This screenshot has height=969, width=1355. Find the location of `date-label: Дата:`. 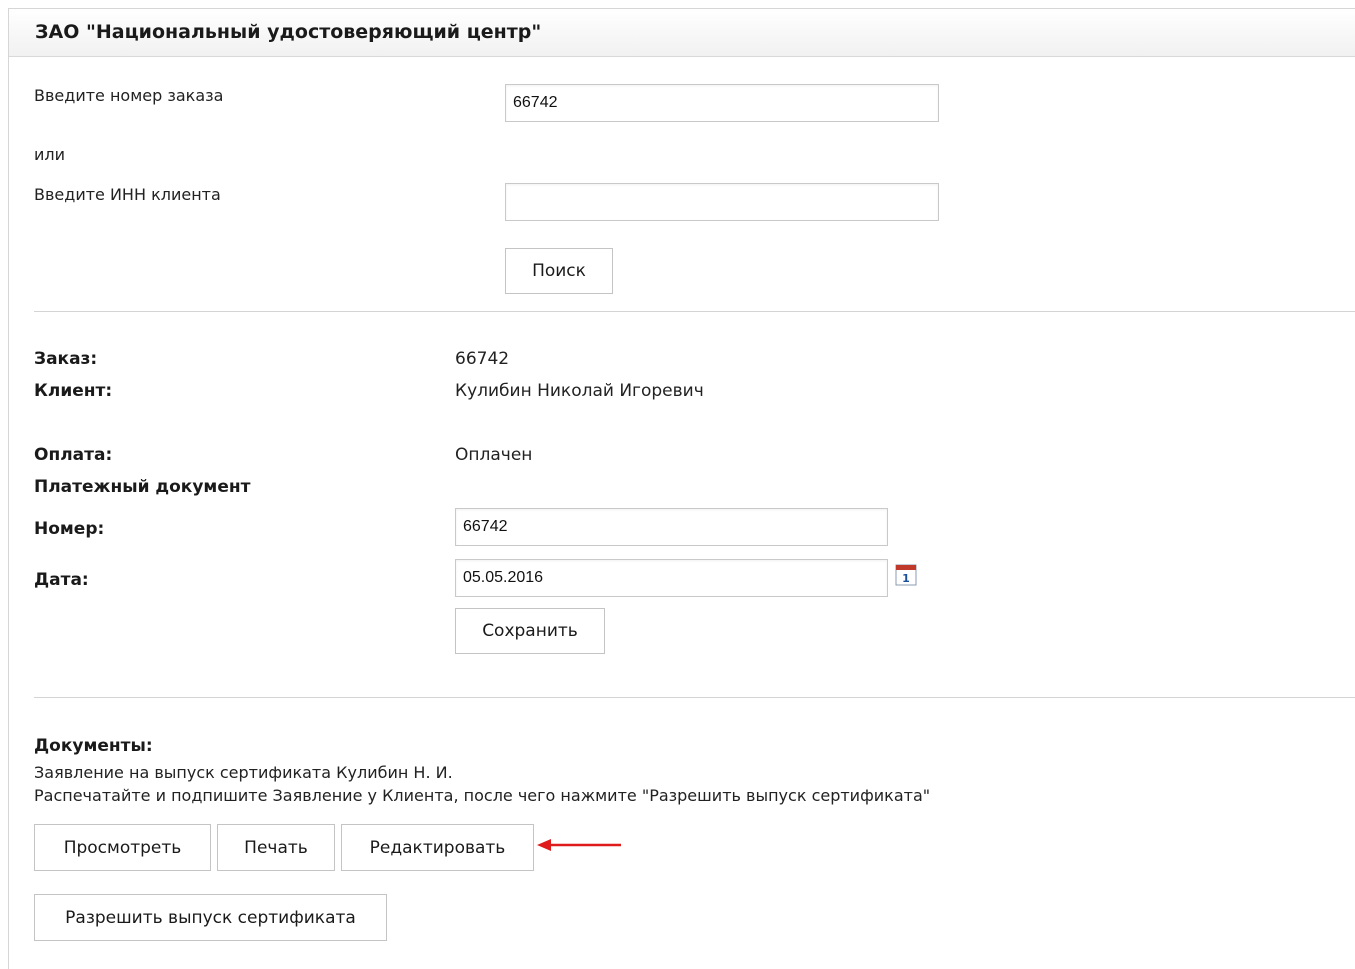

date-label: Дата: is located at coordinates (61, 580).